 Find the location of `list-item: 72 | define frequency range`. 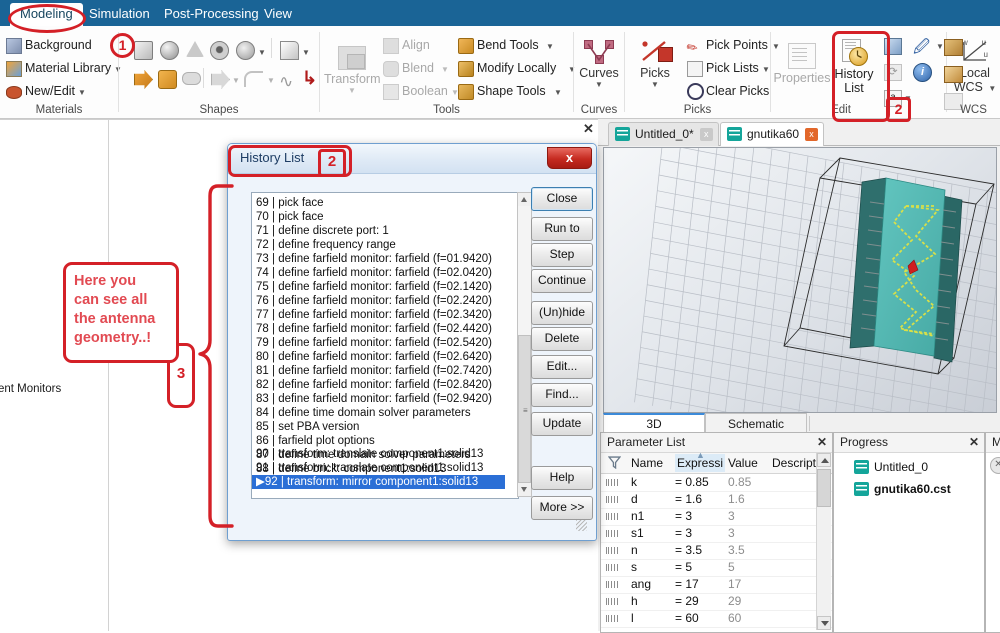

list-item: 72 | define frequency range is located at coordinates (326, 245).